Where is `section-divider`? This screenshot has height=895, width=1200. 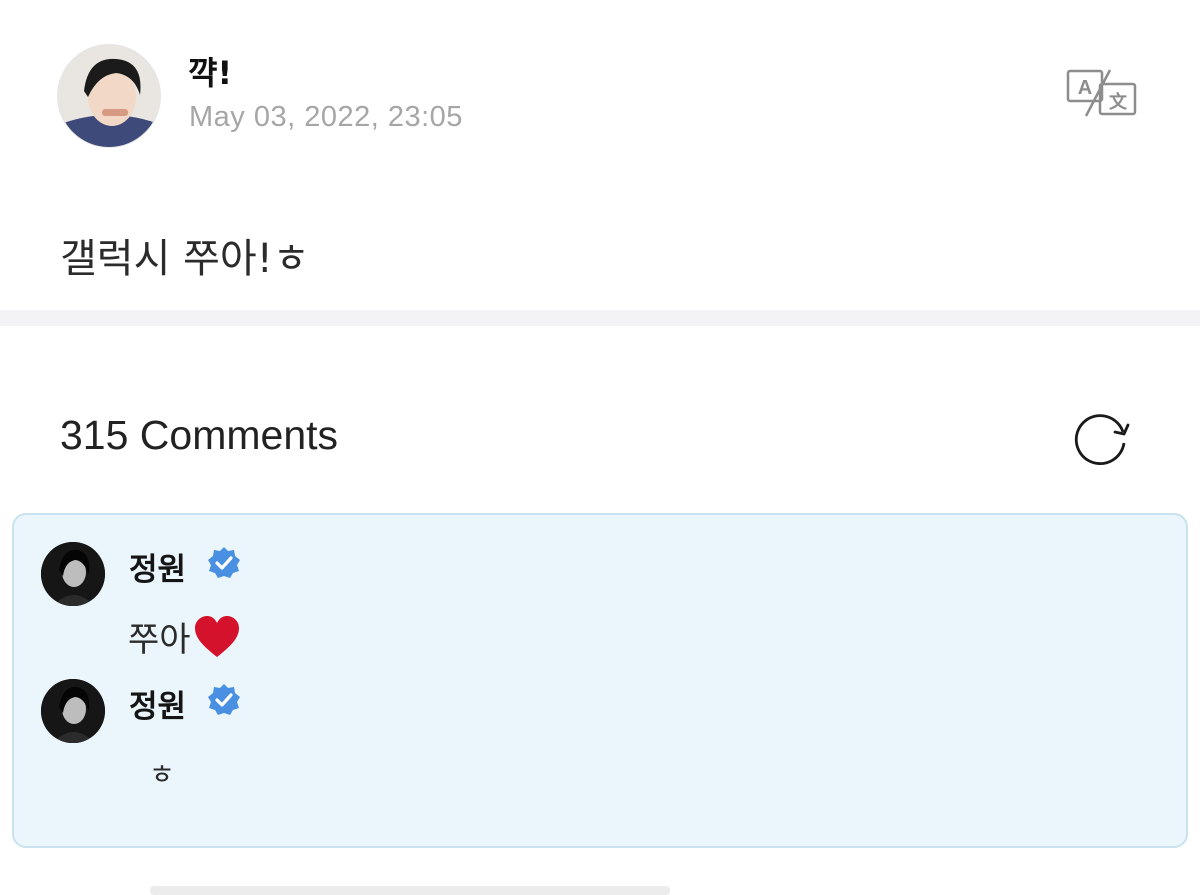 section-divider is located at coordinates (600, 318).